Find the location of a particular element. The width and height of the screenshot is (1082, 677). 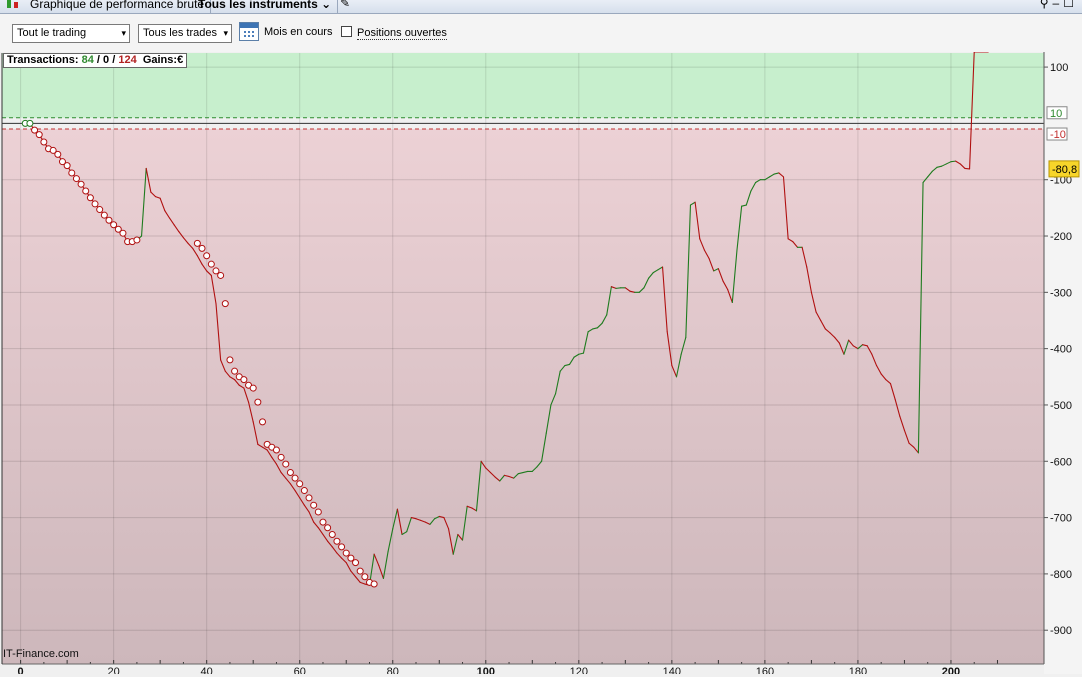

zoom-icon: ⚲ is located at coordinates (1046, 5).